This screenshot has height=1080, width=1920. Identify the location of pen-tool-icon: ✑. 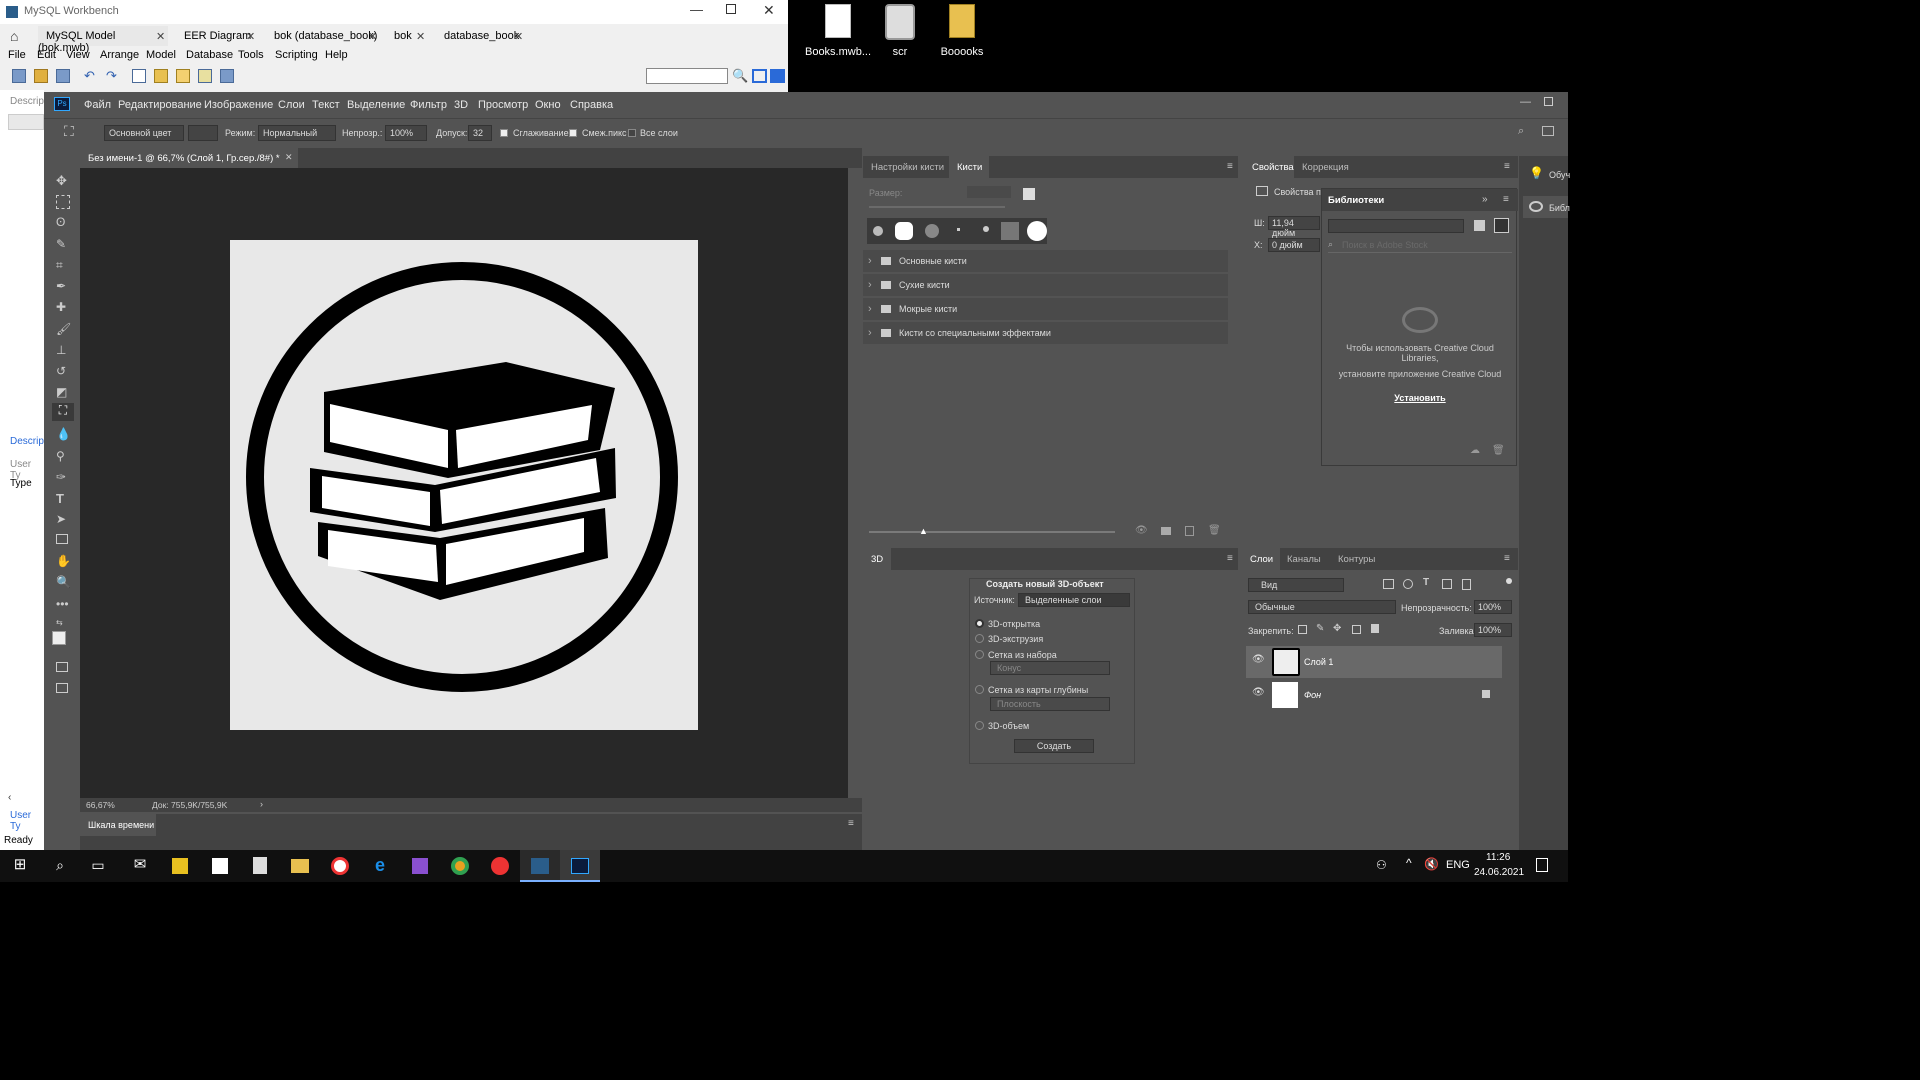
(63, 477).